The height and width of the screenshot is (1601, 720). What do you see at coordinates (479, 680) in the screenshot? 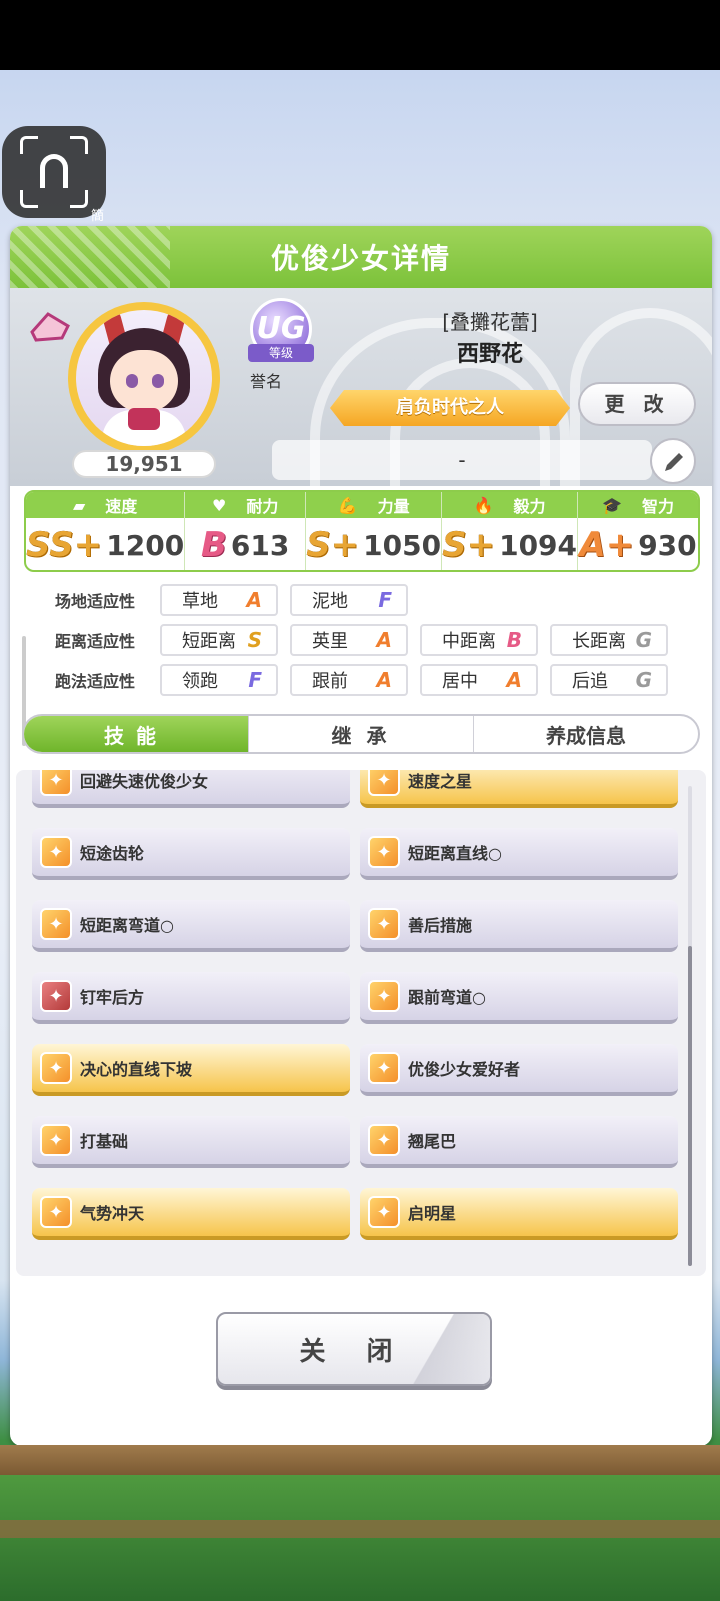
I see `aptitude-late: 居中 A` at bounding box center [479, 680].